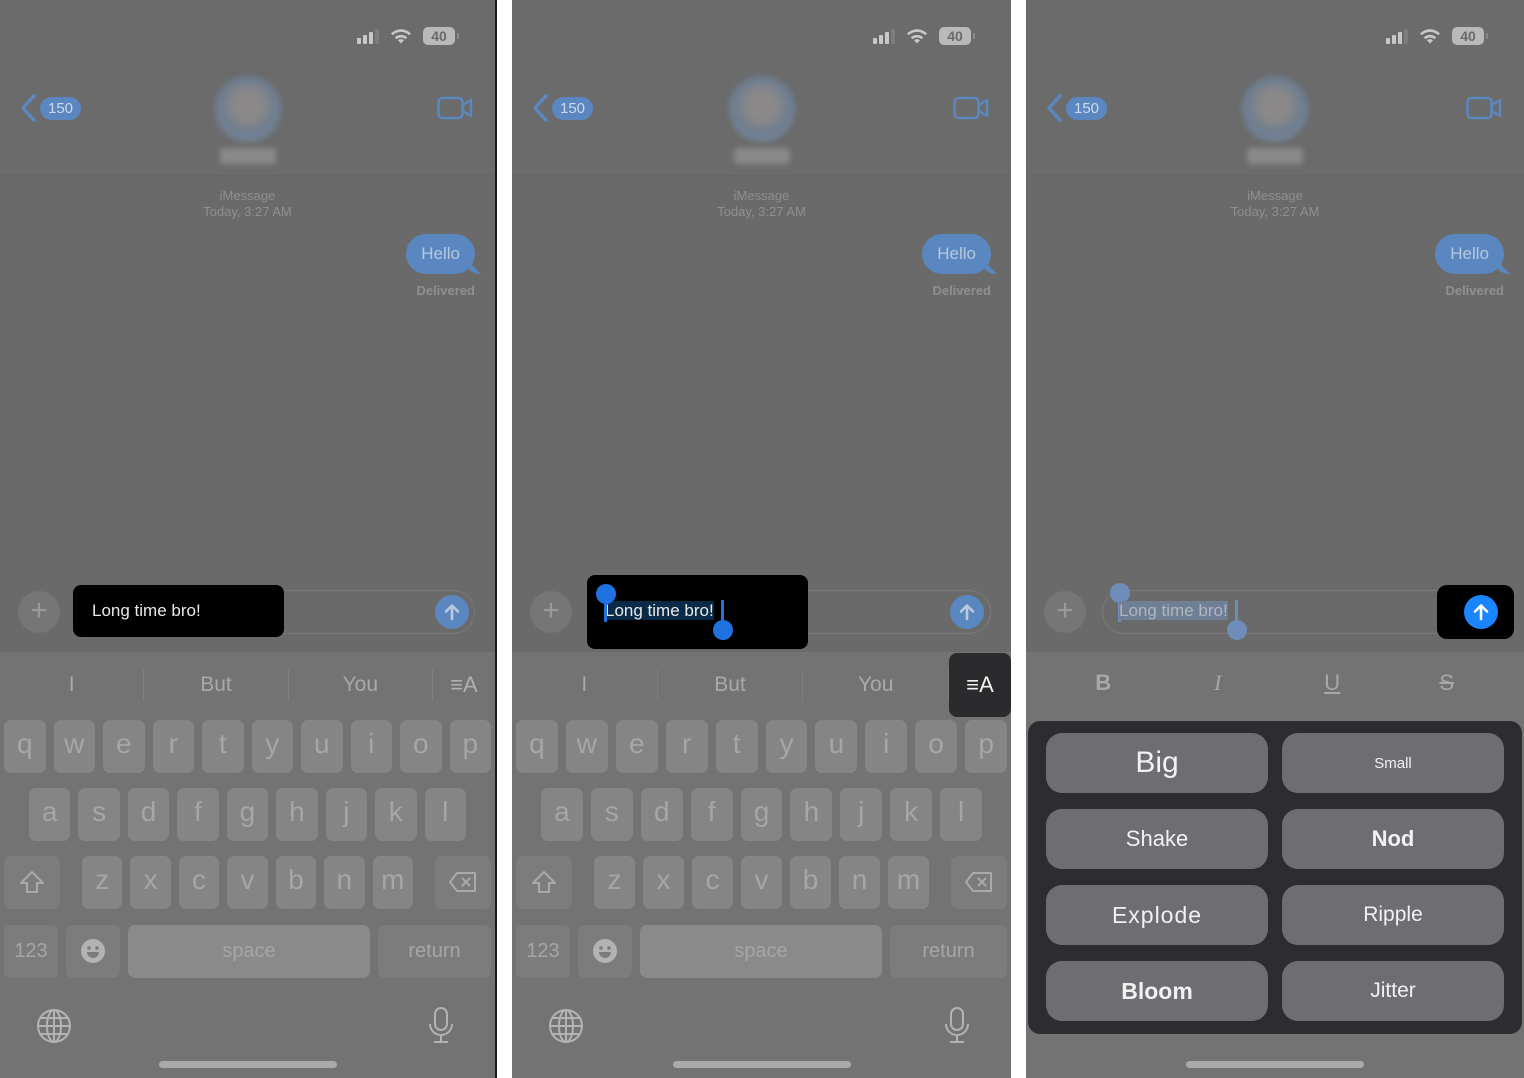 The width and height of the screenshot is (1524, 1078). I want to click on effect-nod-button: Nod, so click(1393, 839).